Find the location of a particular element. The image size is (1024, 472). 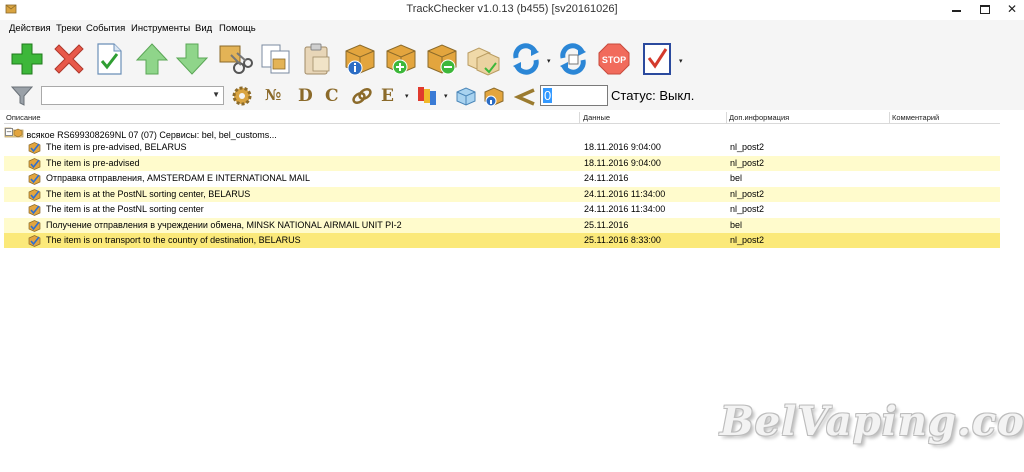

group-track-number: RS699308269NL is located at coordinates (91, 135).